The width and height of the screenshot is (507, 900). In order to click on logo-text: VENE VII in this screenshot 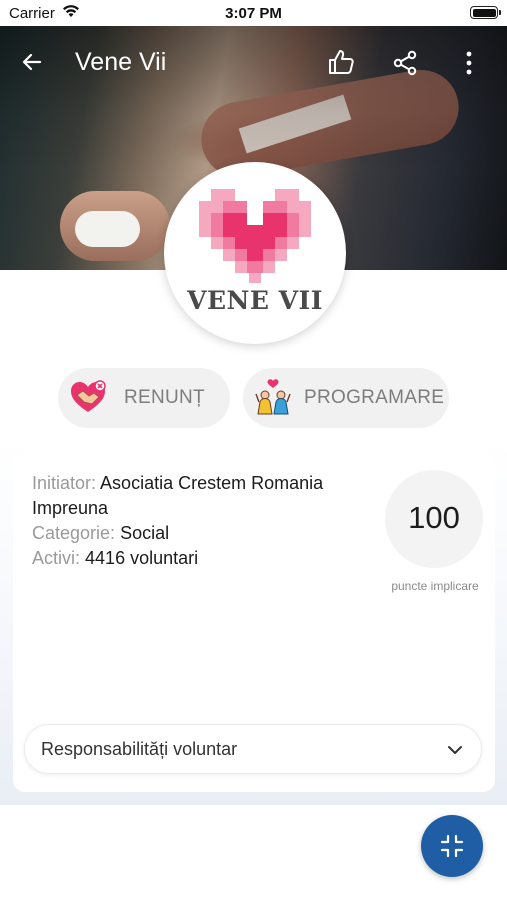, I will do `click(255, 300)`.